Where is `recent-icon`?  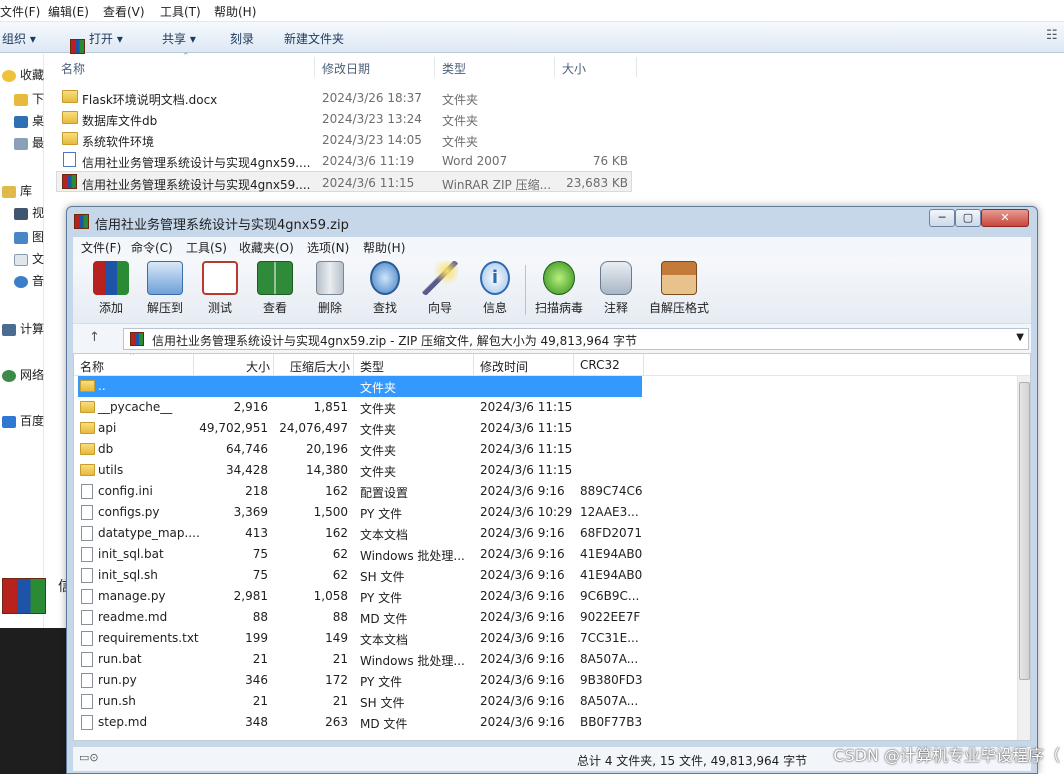
recent-icon is located at coordinates (21, 143).